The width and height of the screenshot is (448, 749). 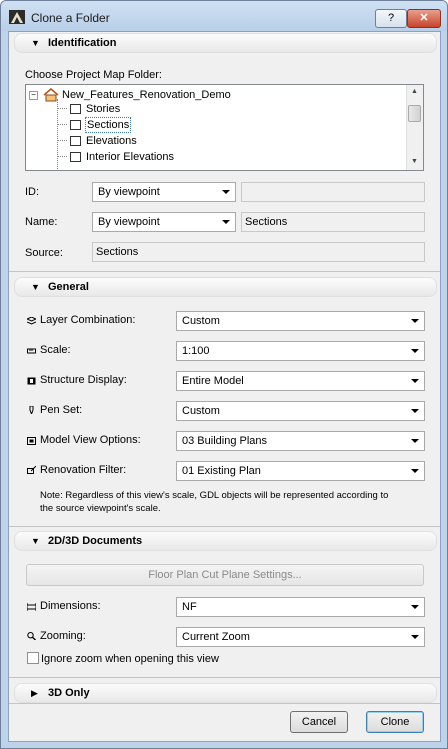 I want to click on dimensions-label: Dimensions:, so click(x=70, y=606).